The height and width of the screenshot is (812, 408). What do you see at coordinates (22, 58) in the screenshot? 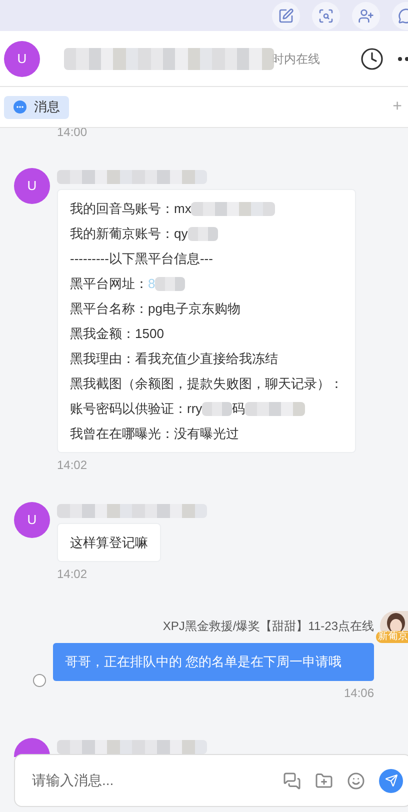
I see `contact-avatar: U` at bounding box center [22, 58].